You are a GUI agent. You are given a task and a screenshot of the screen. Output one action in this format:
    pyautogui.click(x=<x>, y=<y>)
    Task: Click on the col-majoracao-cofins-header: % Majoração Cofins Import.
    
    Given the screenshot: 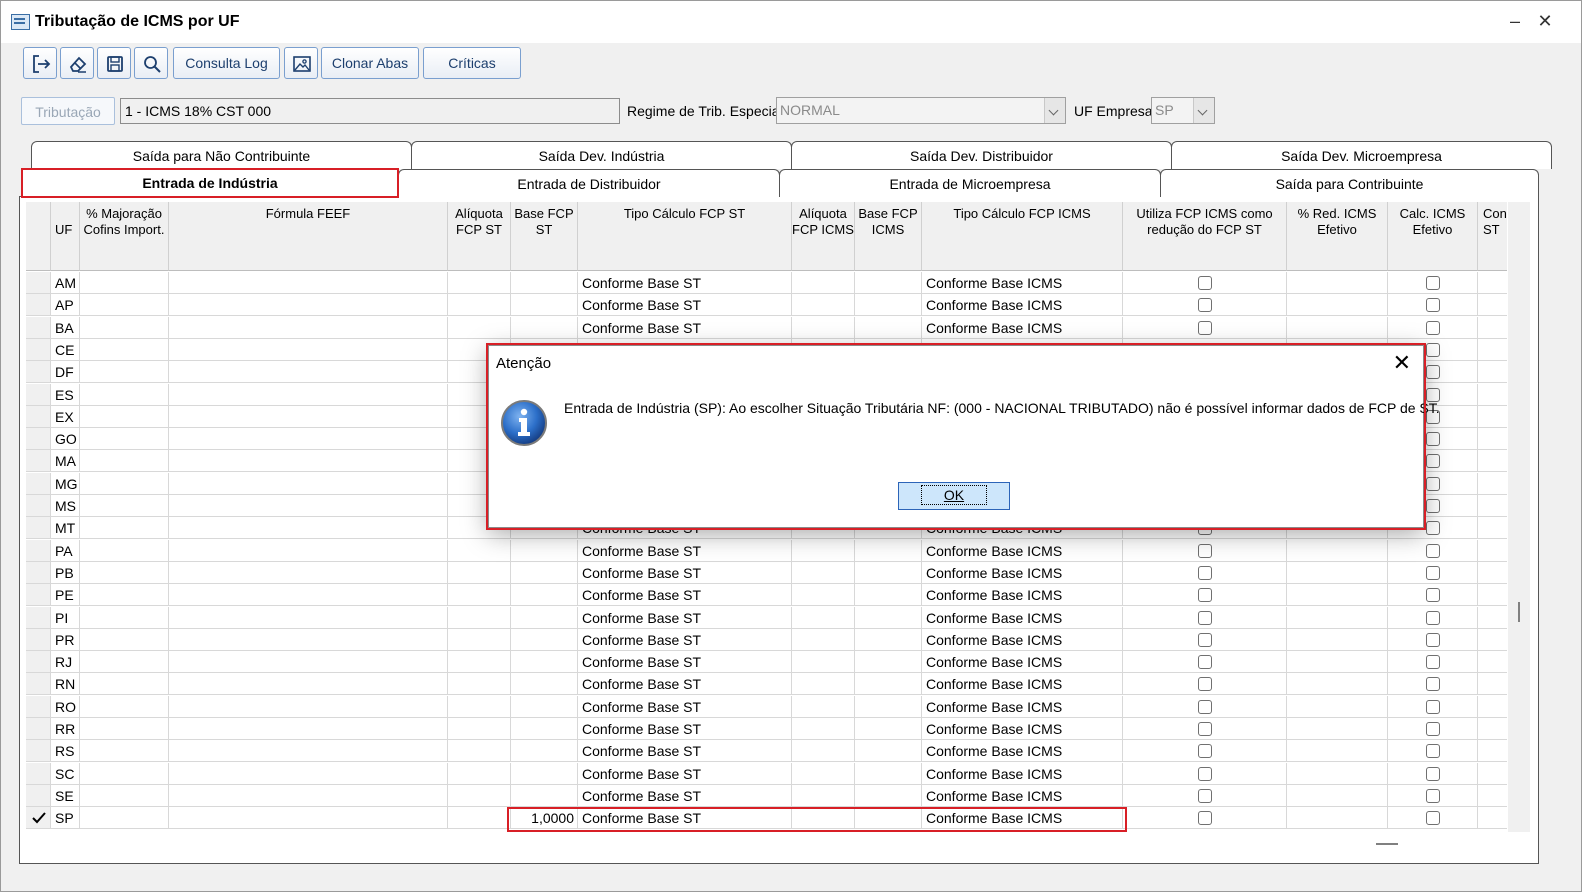 What is the action you would take?
    pyautogui.click(x=124, y=236)
    